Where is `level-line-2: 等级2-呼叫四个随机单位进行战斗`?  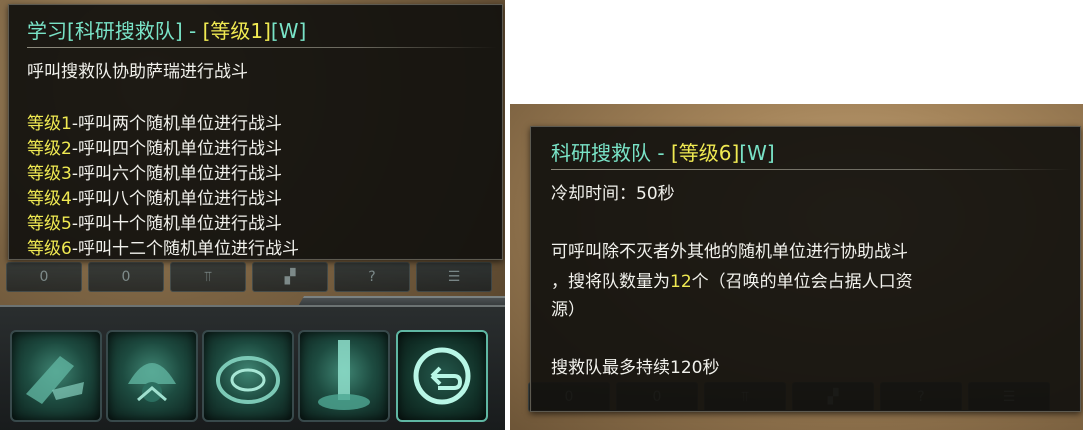
level-line-2: 等级2-呼叫四个随机单位进行战斗 is located at coordinates (154, 149).